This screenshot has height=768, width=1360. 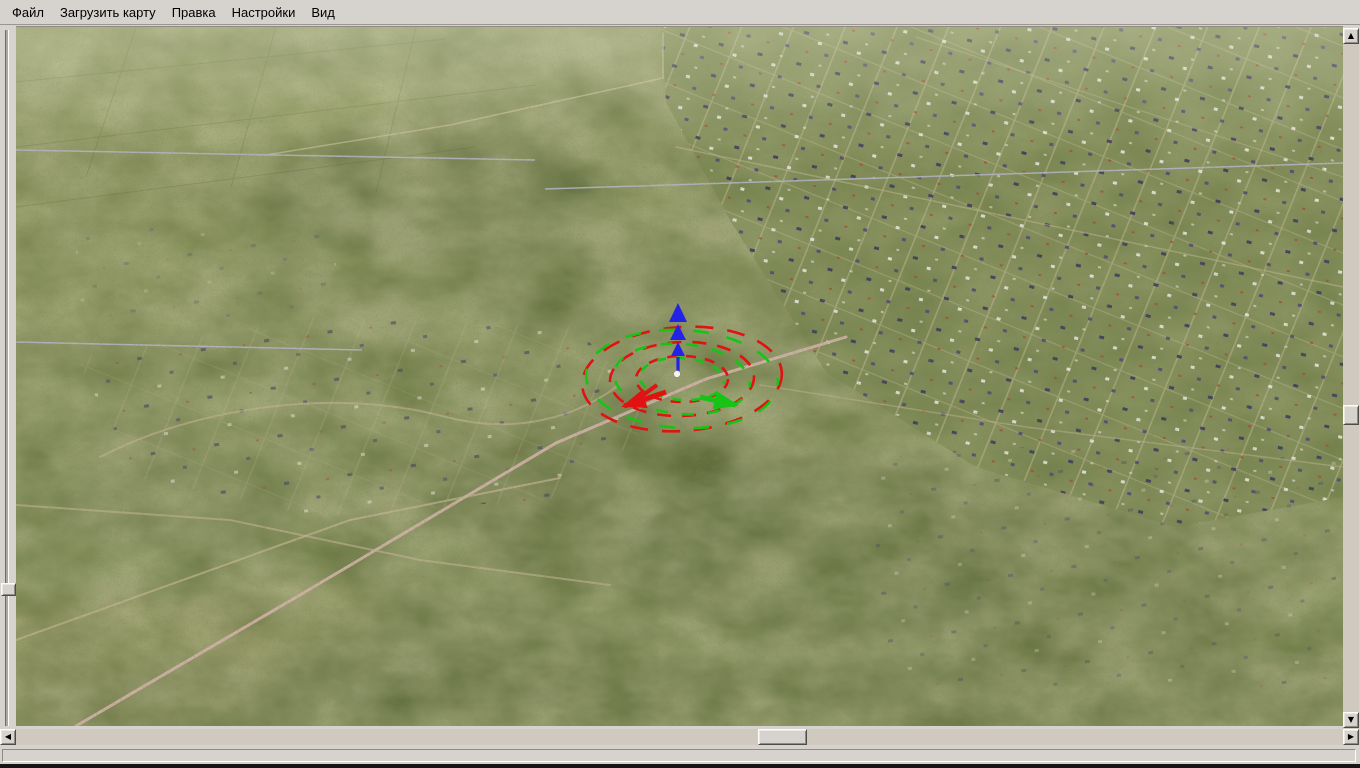 I want to click on vertical-scrollbar-thumb, so click(x=1351, y=415).